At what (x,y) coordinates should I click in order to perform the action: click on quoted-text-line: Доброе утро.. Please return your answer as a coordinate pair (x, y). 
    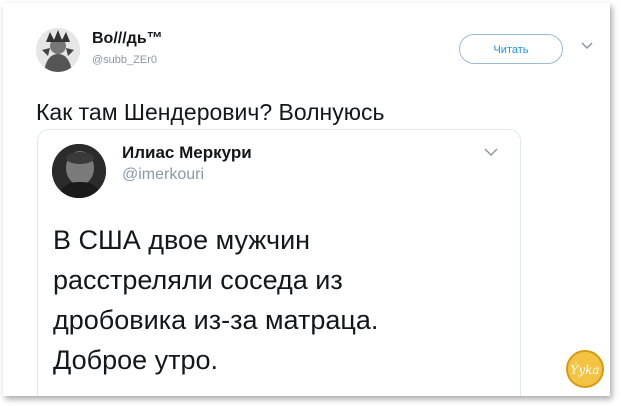
    Looking at the image, I should click on (136, 360).